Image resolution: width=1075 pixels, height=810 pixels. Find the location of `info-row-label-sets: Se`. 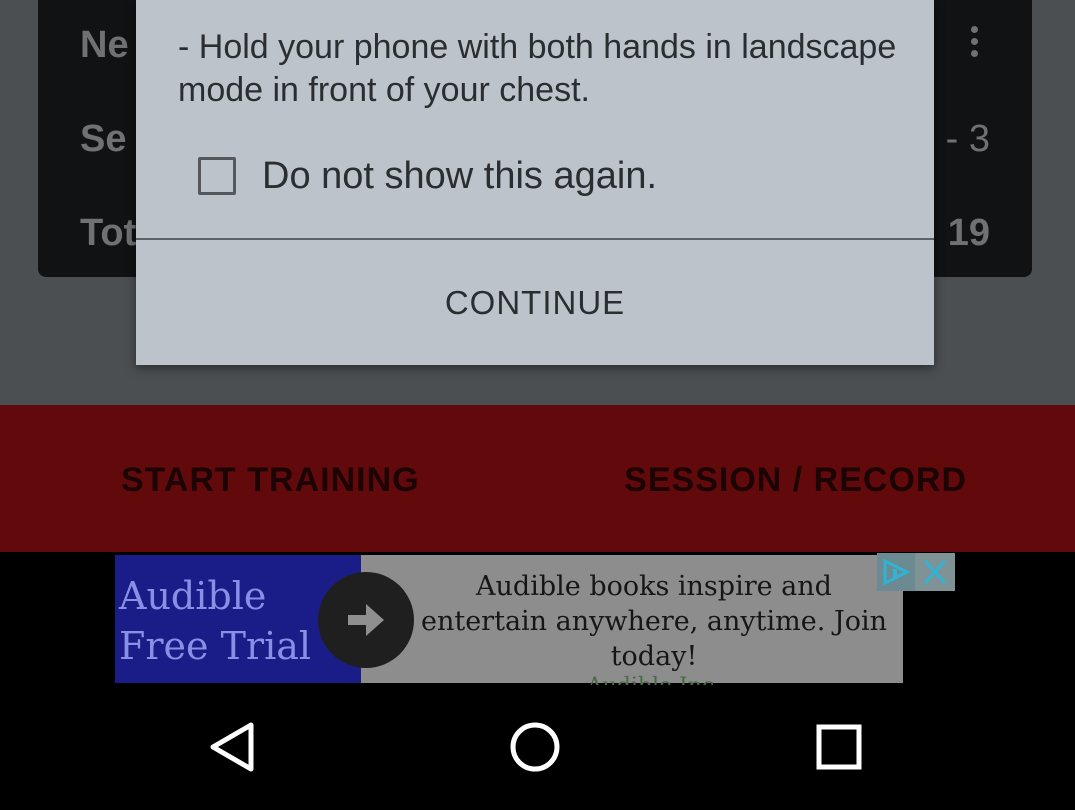

info-row-label-sets: Se is located at coordinates (103, 139).